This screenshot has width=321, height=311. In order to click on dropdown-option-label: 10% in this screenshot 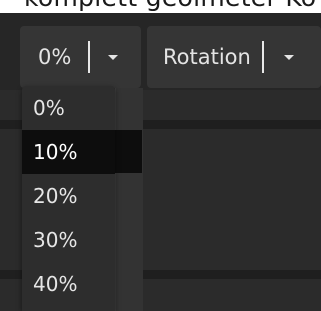, I will do `click(55, 152)`.